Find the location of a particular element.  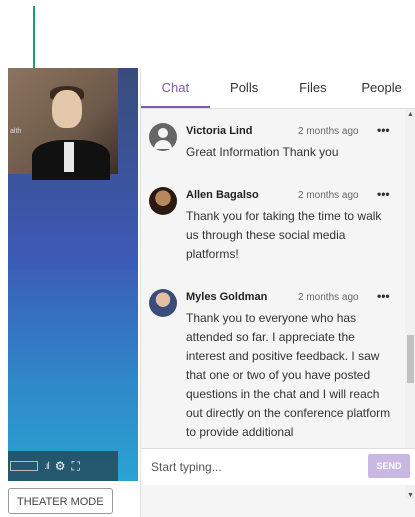

chat-input is located at coordinates (256, 467).